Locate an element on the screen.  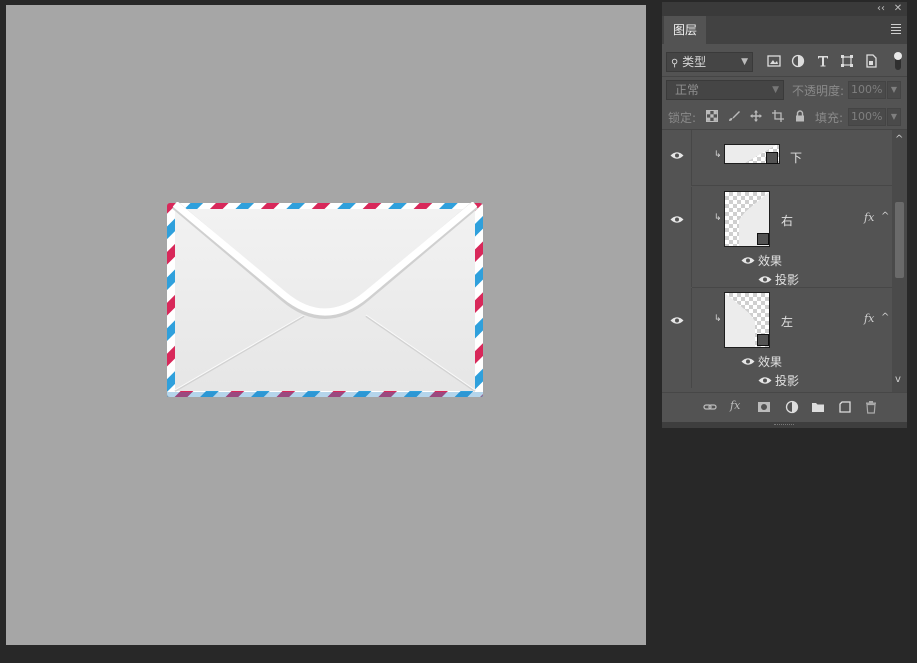
panel-tab-bar: 图层 is located at coordinates (784, 30).